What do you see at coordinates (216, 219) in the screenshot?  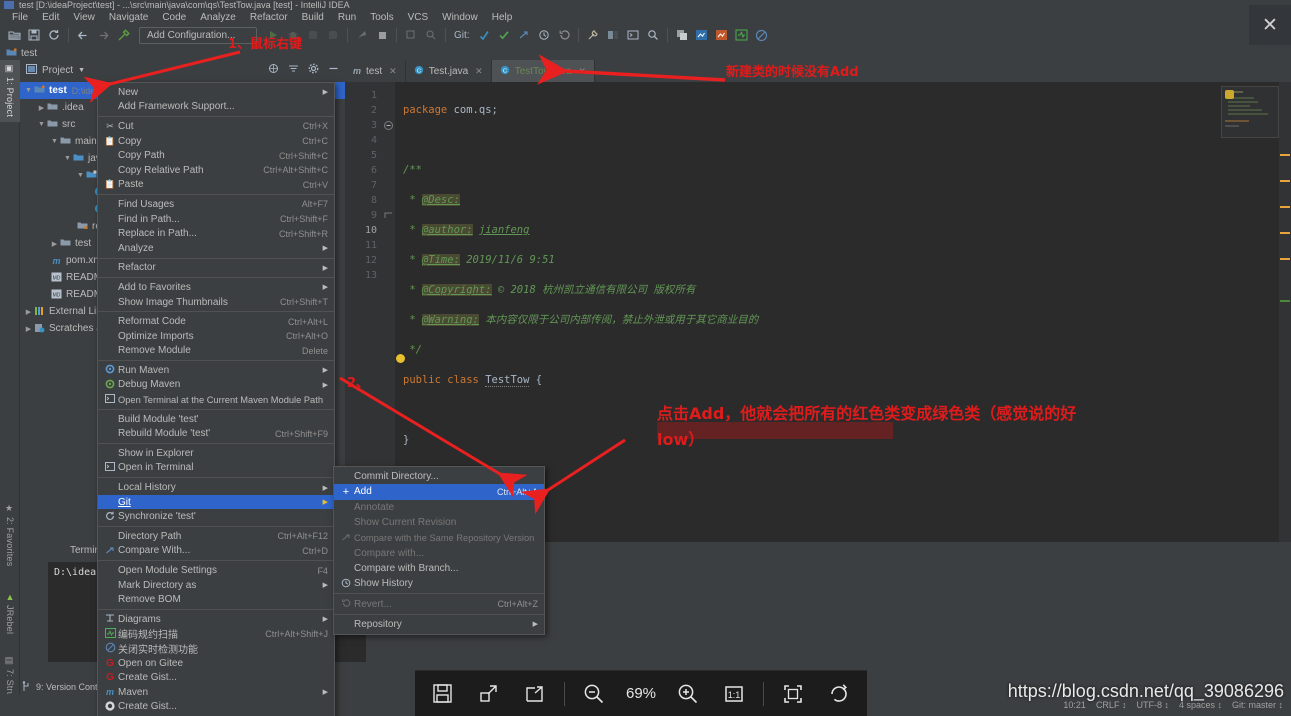 I see `menu-item-find-in-path: Find in Path... Ctrl+Shift+F` at bounding box center [216, 219].